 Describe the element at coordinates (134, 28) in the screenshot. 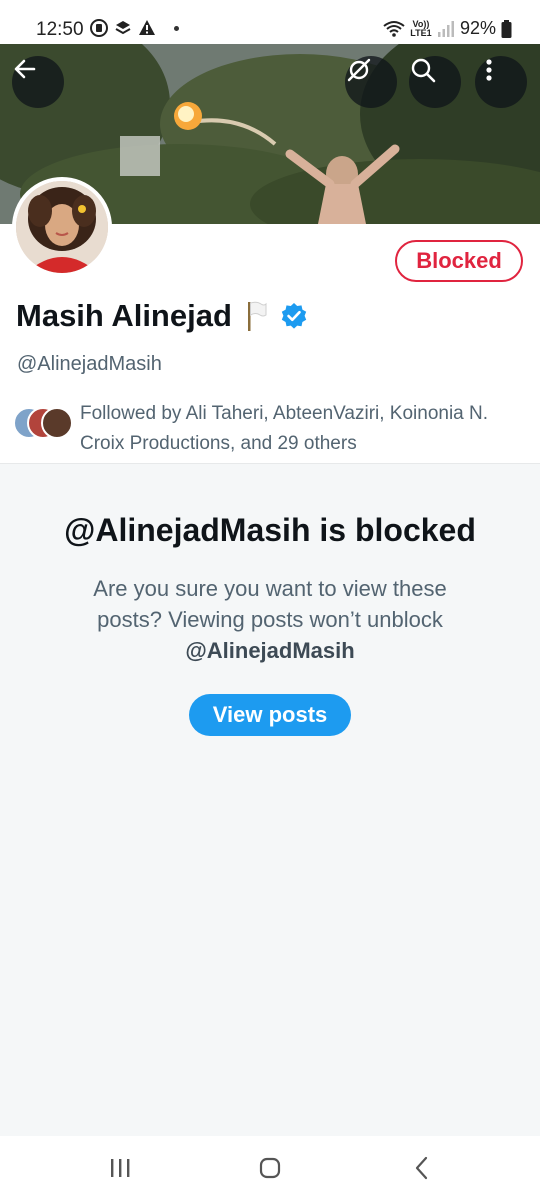

I see `notification-icons` at that location.